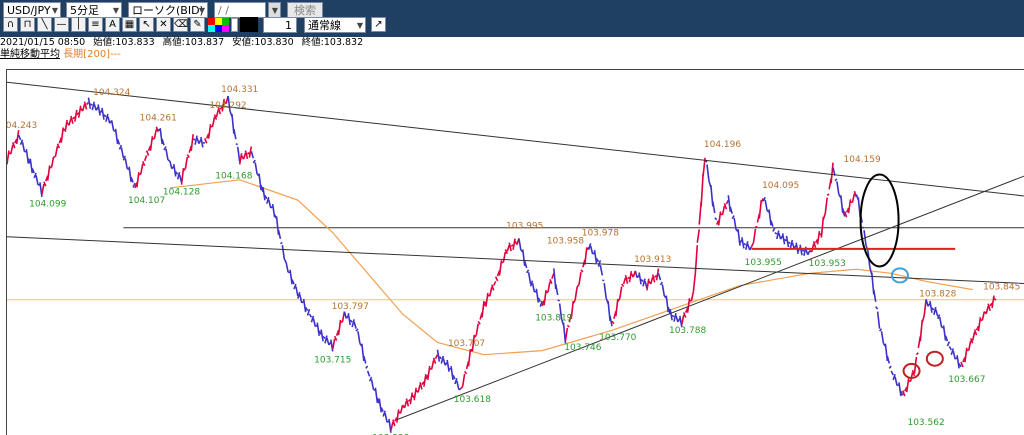 Image resolution: width=1024 pixels, height=435 pixels. Describe the element at coordinates (129, 24) in the screenshot. I see `grid-icon: ▦` at that location.